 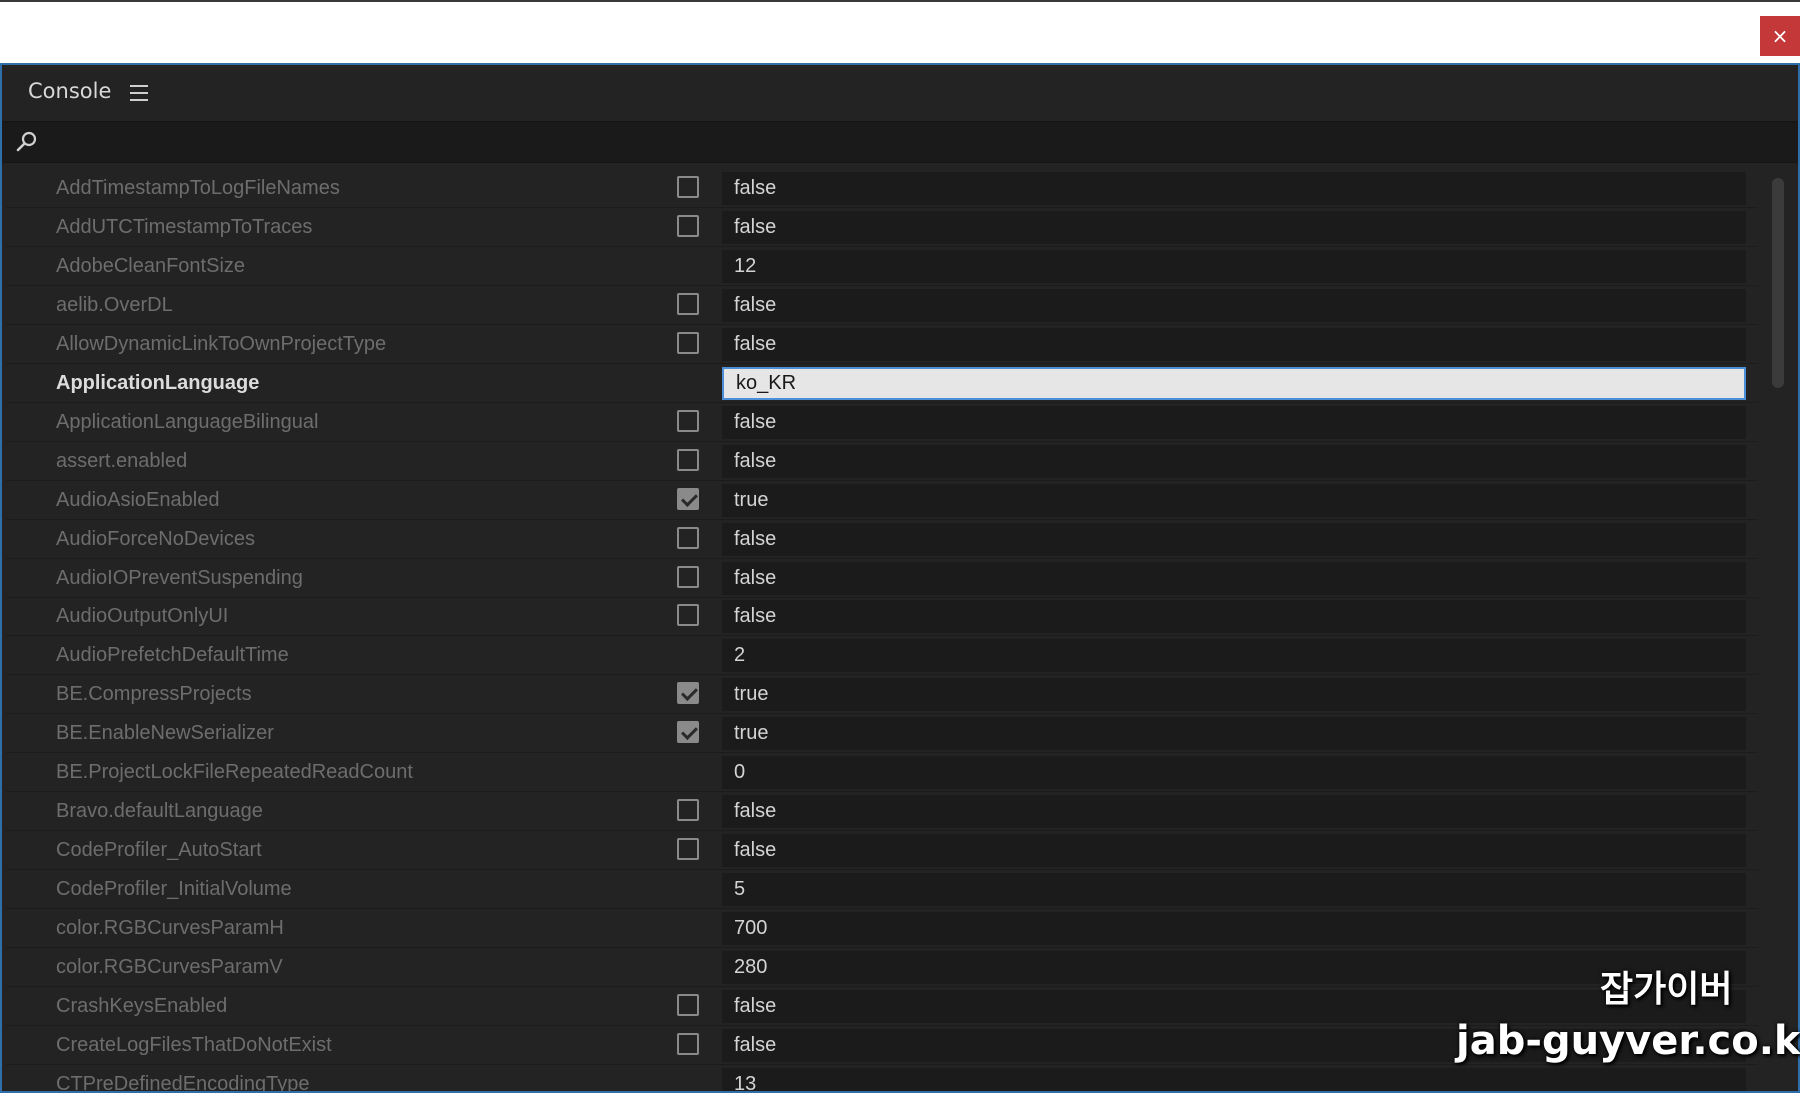 What do you see at coordinates (234, 772) in the screenshot?
I see `setting-name: BE.ProjectLockFileRepeatedReadCount` at bounding box center [234, 772].